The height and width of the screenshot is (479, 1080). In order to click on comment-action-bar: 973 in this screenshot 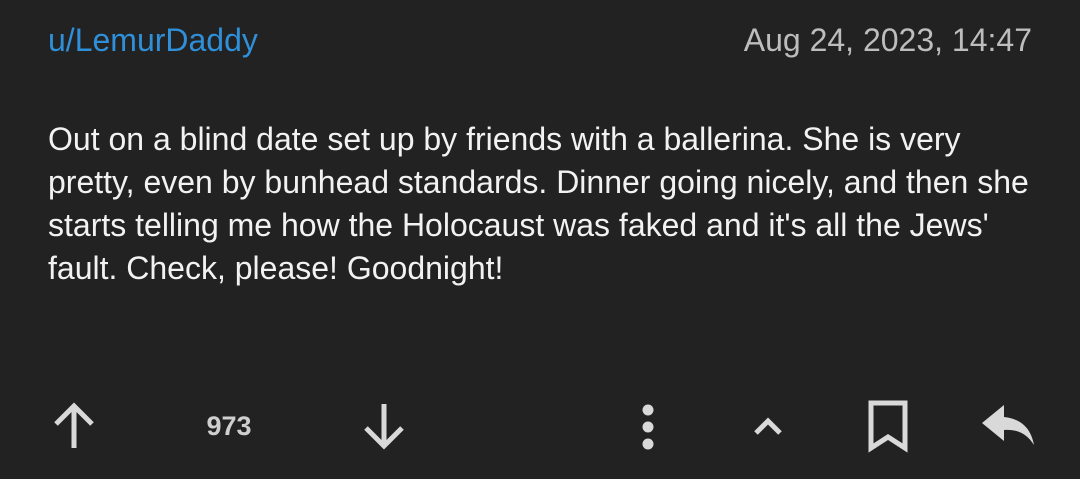, I will do `click(540, 426)`.